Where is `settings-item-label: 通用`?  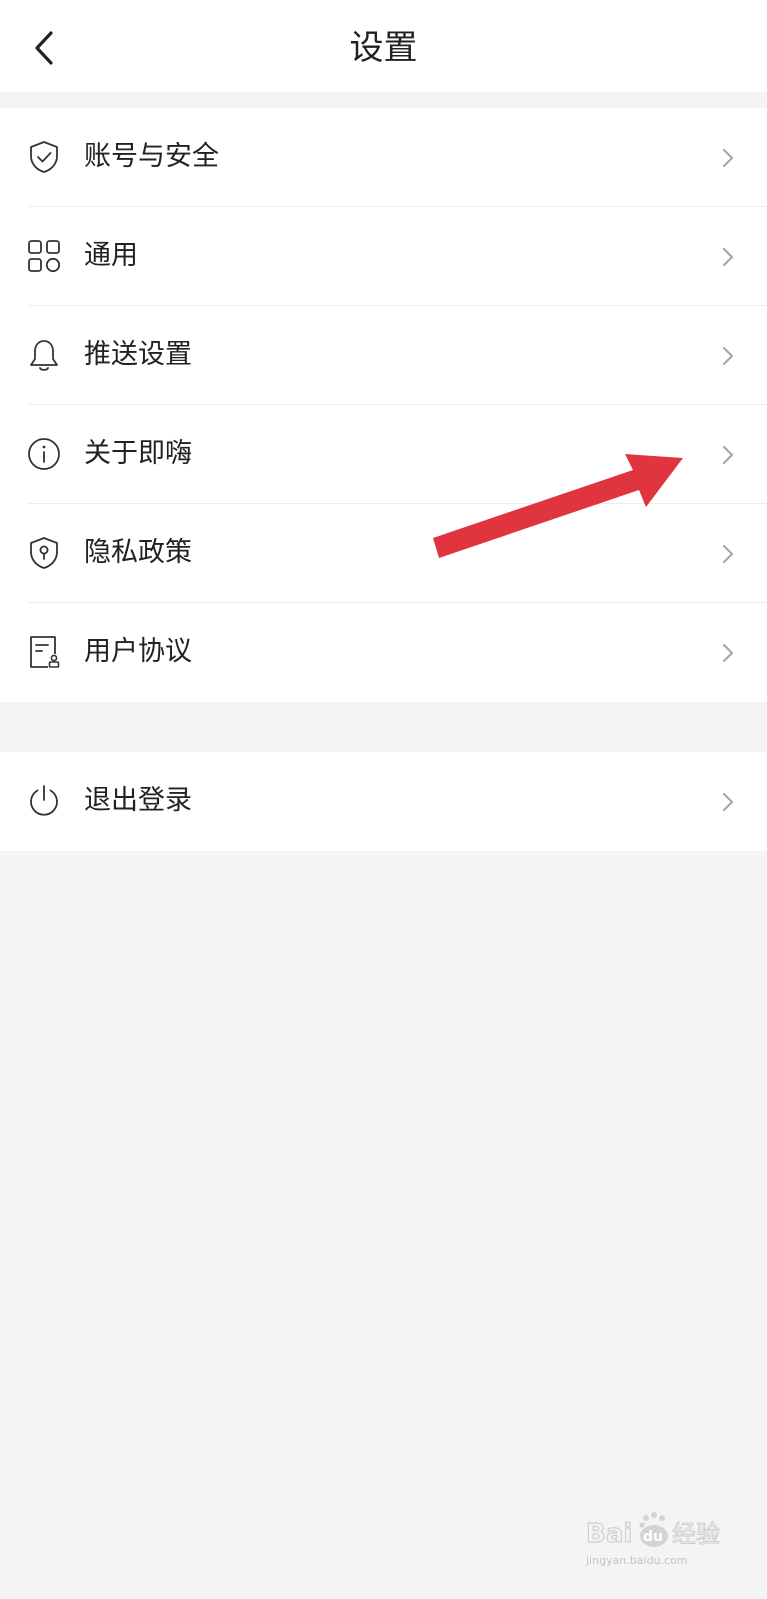 settings-item-label: 通用 is located at coordinates (111, 255).